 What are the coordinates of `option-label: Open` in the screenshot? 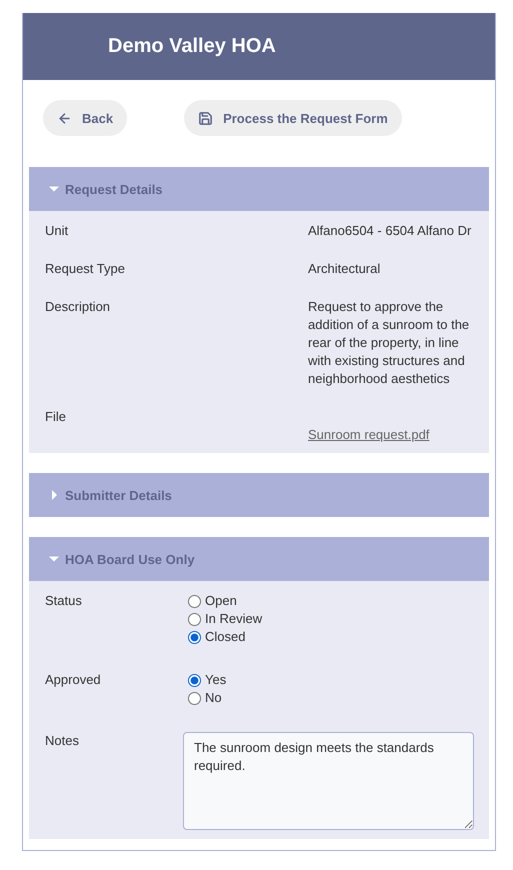 It's located at (221, 601).